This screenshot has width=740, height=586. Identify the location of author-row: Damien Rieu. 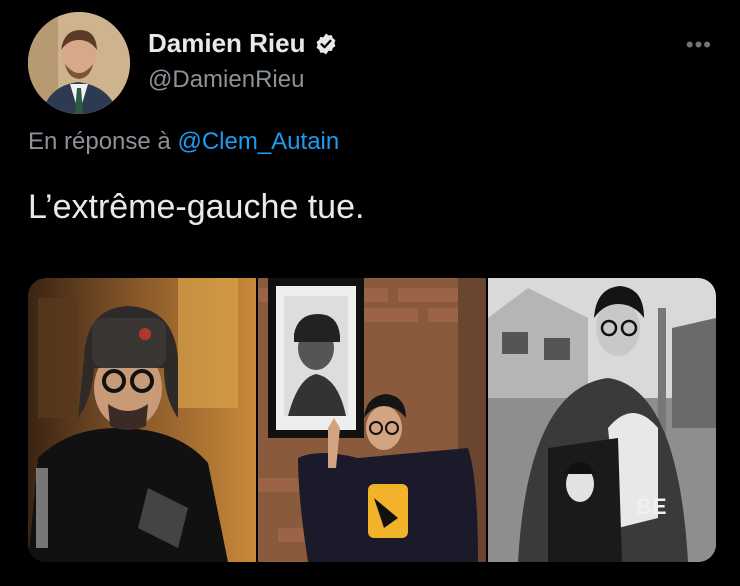
(243, 43).